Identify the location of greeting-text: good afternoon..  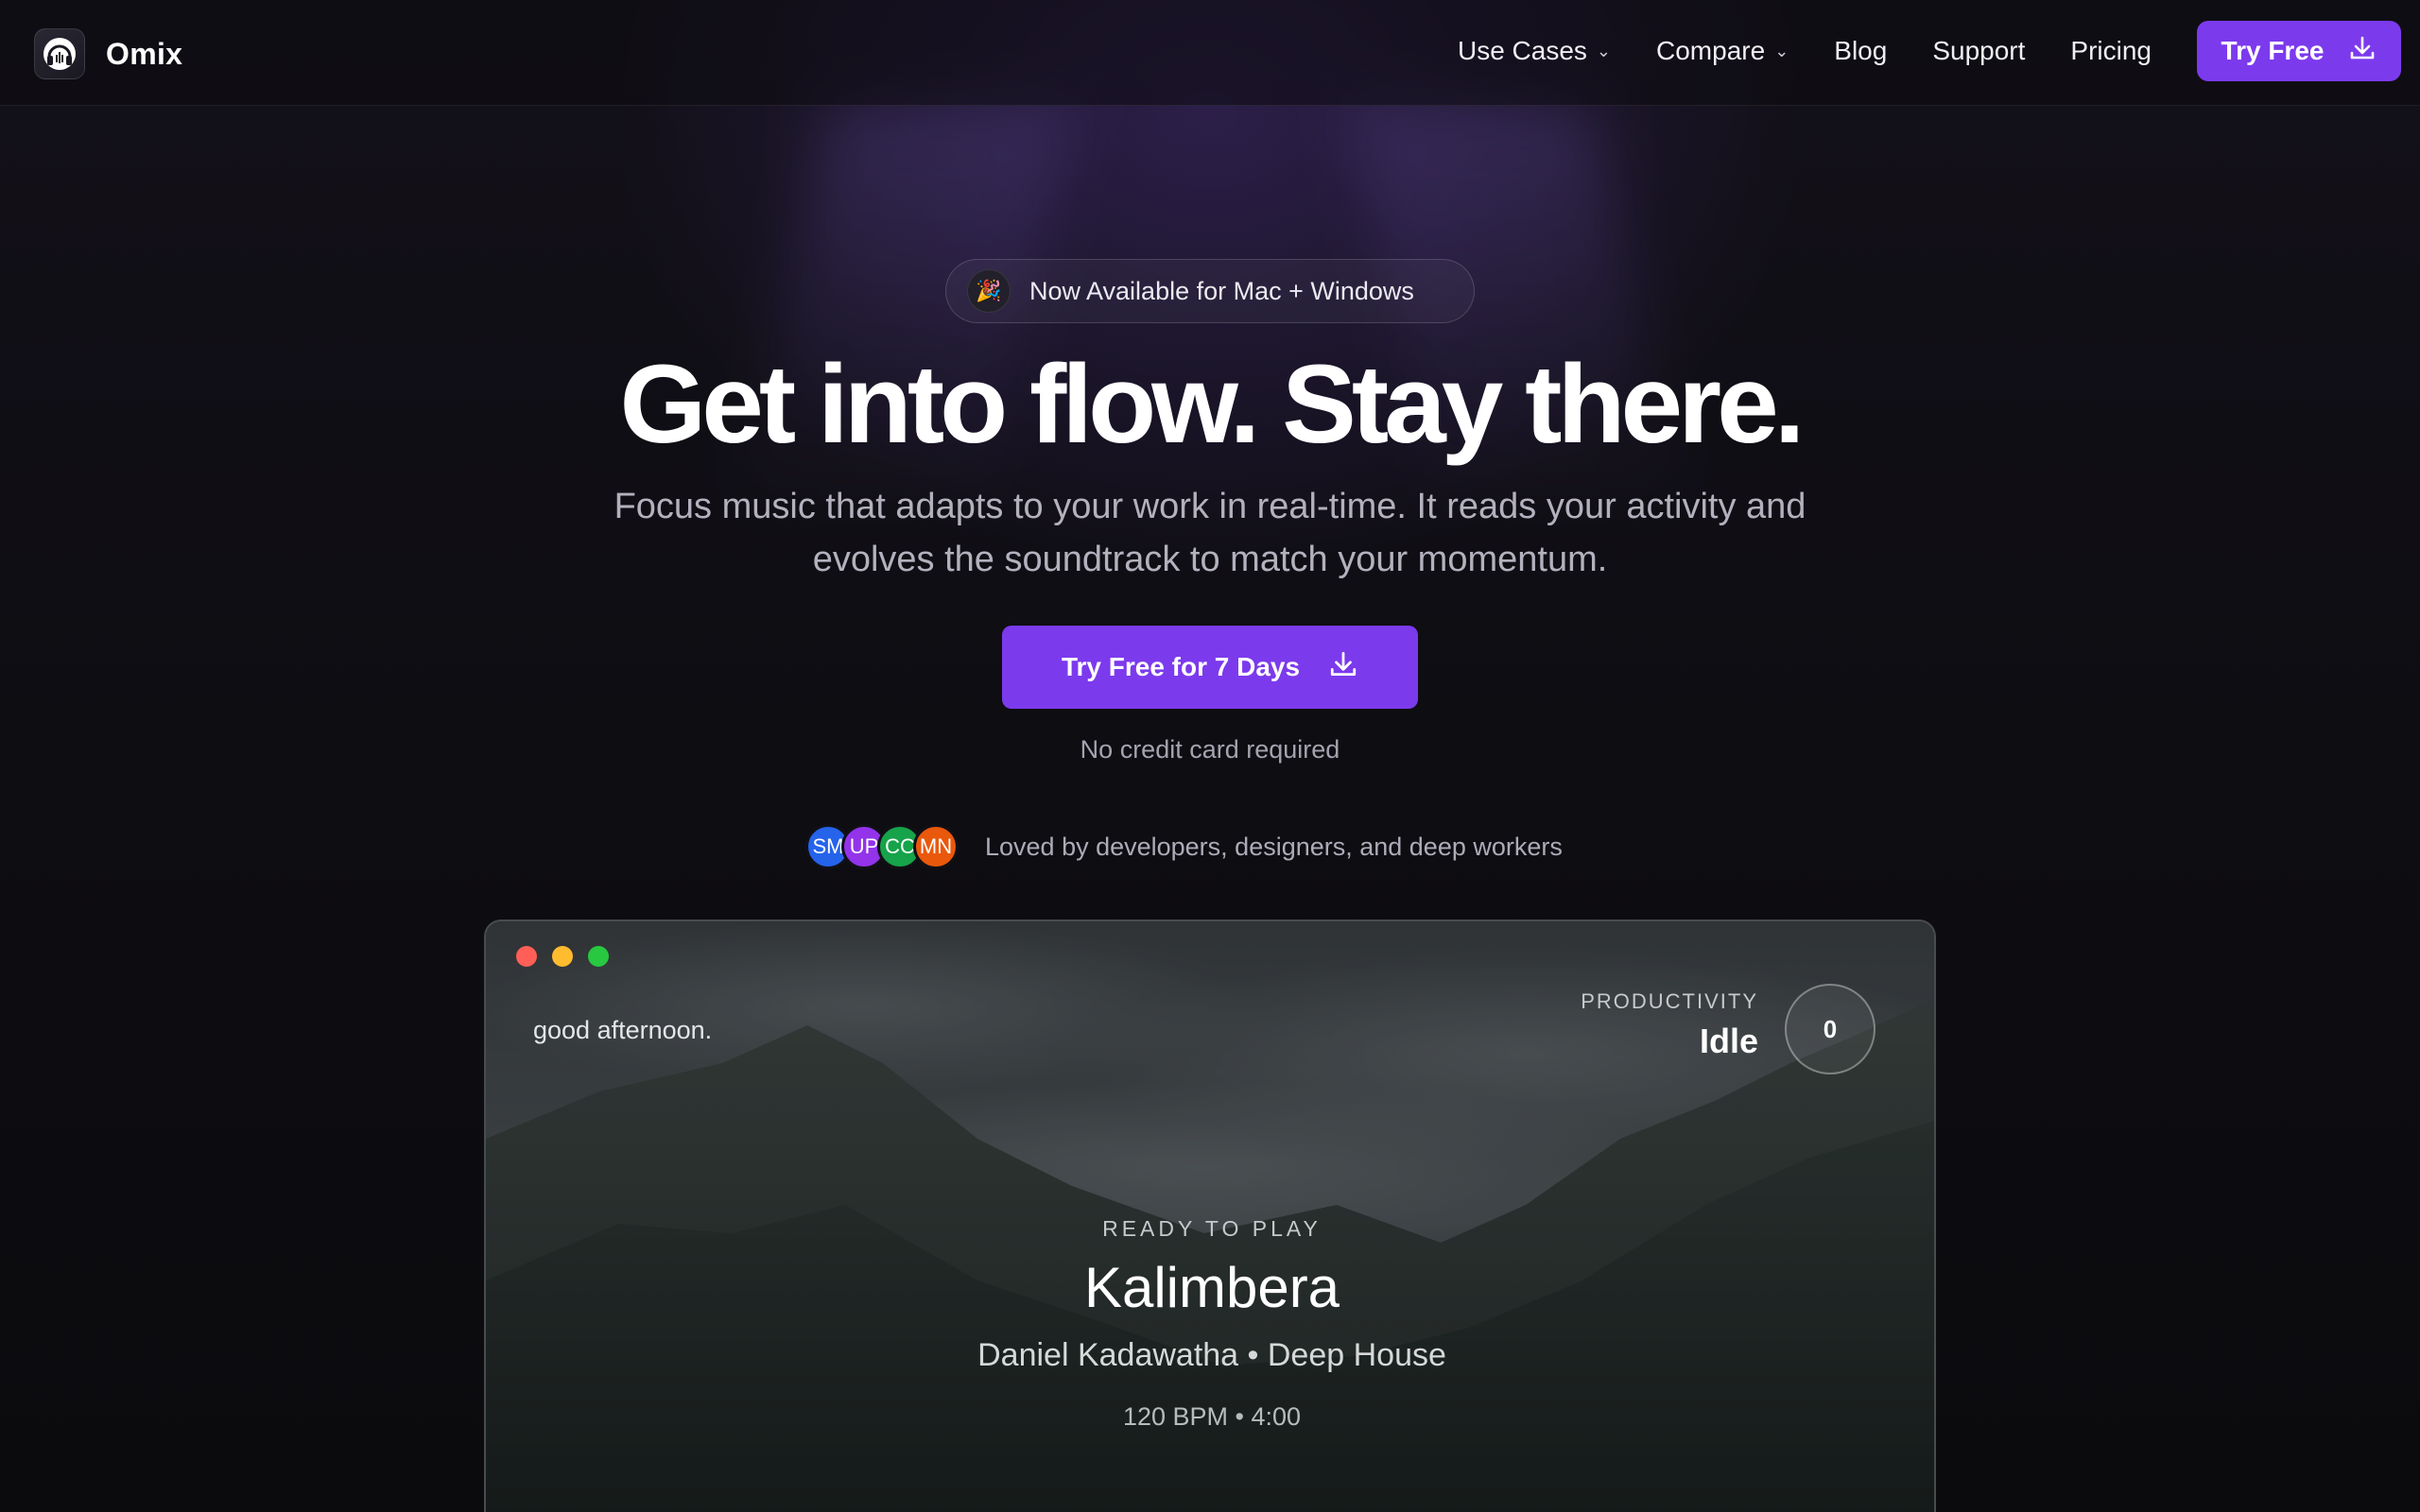
(623, 1030).